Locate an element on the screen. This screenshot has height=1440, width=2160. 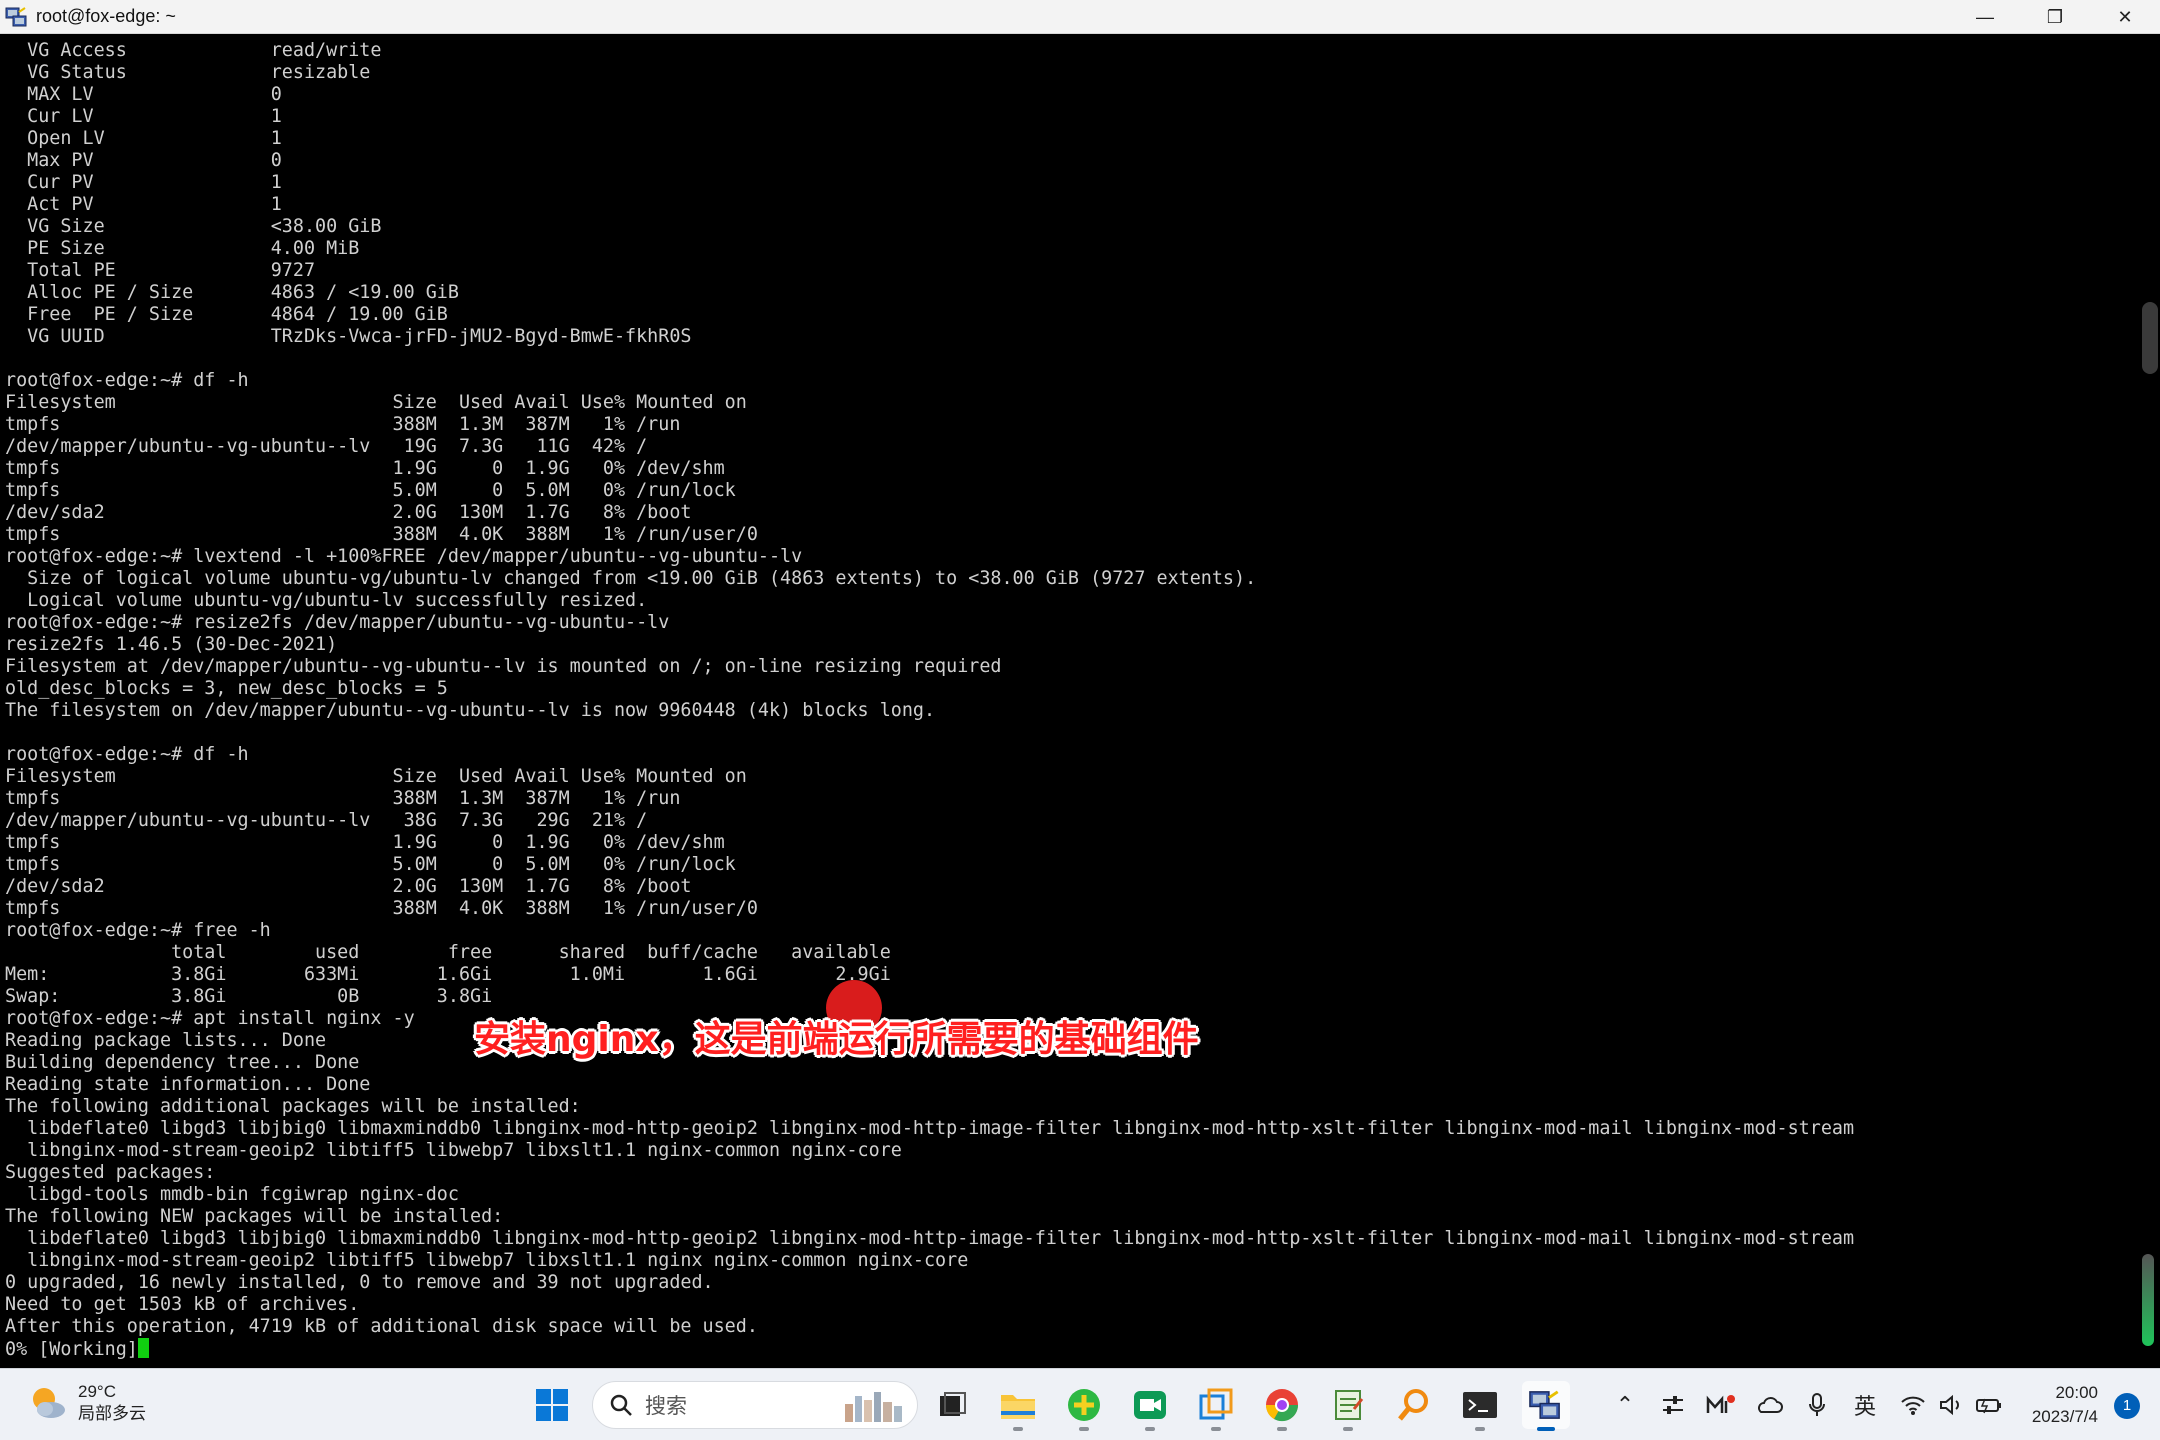
task-view-icon is located at coordinates (953, 1404).